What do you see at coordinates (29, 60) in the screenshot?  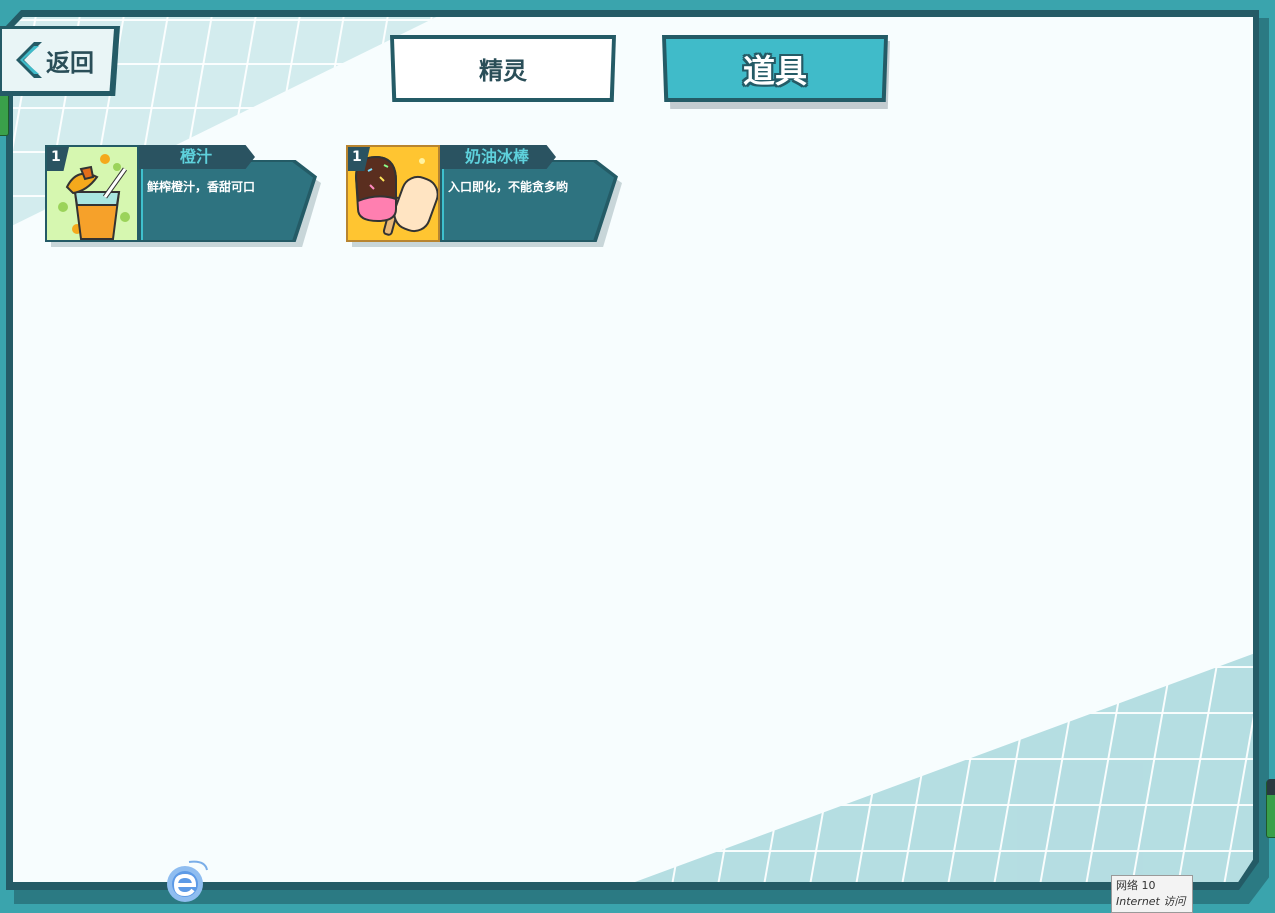 I see `chevron-left-icon` at bounding box center [29, 60].